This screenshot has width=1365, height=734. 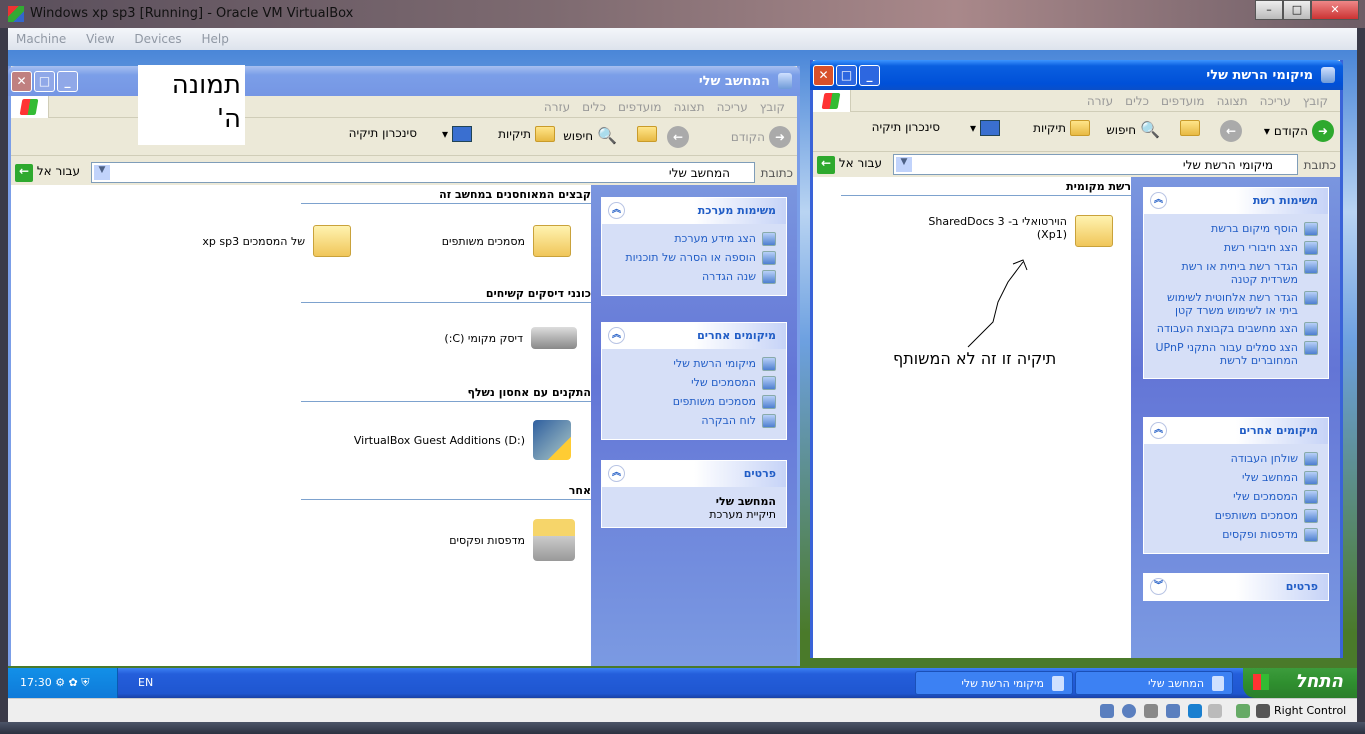 I want to click on usb-icon, so click(x=1151, y=711).